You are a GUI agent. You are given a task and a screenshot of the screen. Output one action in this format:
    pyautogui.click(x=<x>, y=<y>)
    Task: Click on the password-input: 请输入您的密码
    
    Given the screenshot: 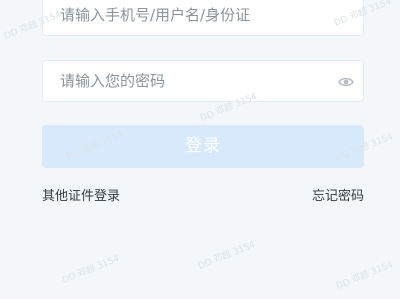 What is the action you would take?
    pyautogui.click(x=203, y=81)
    